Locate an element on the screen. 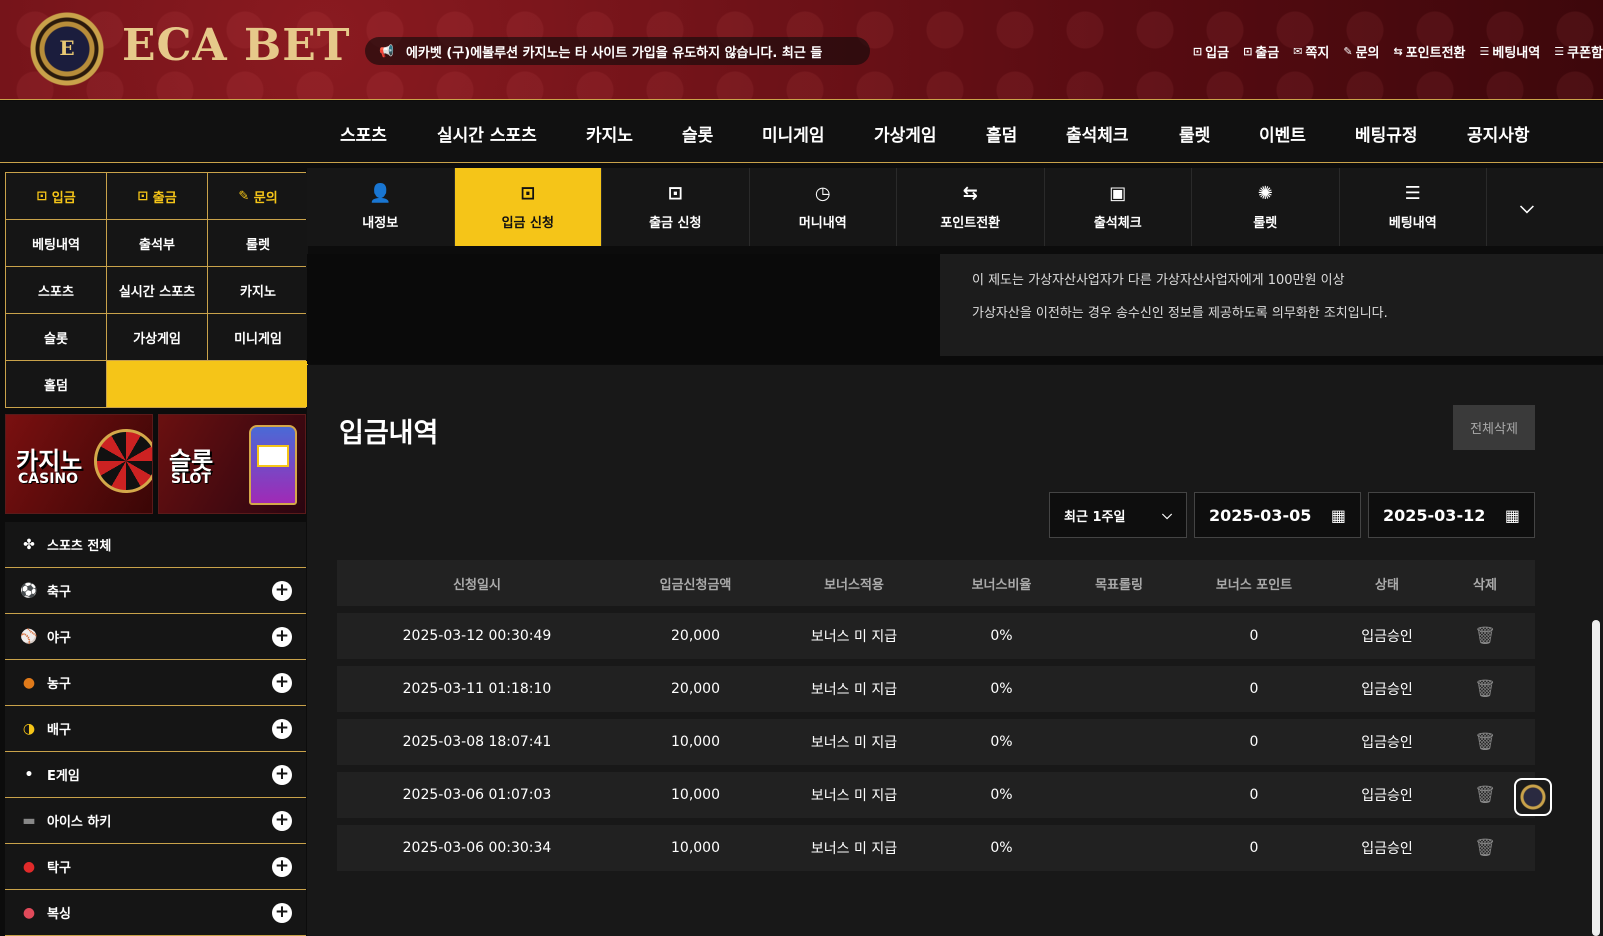 The image size is (1603, 936). col-header: 보너스적용 is located at coordinates (854, 585).